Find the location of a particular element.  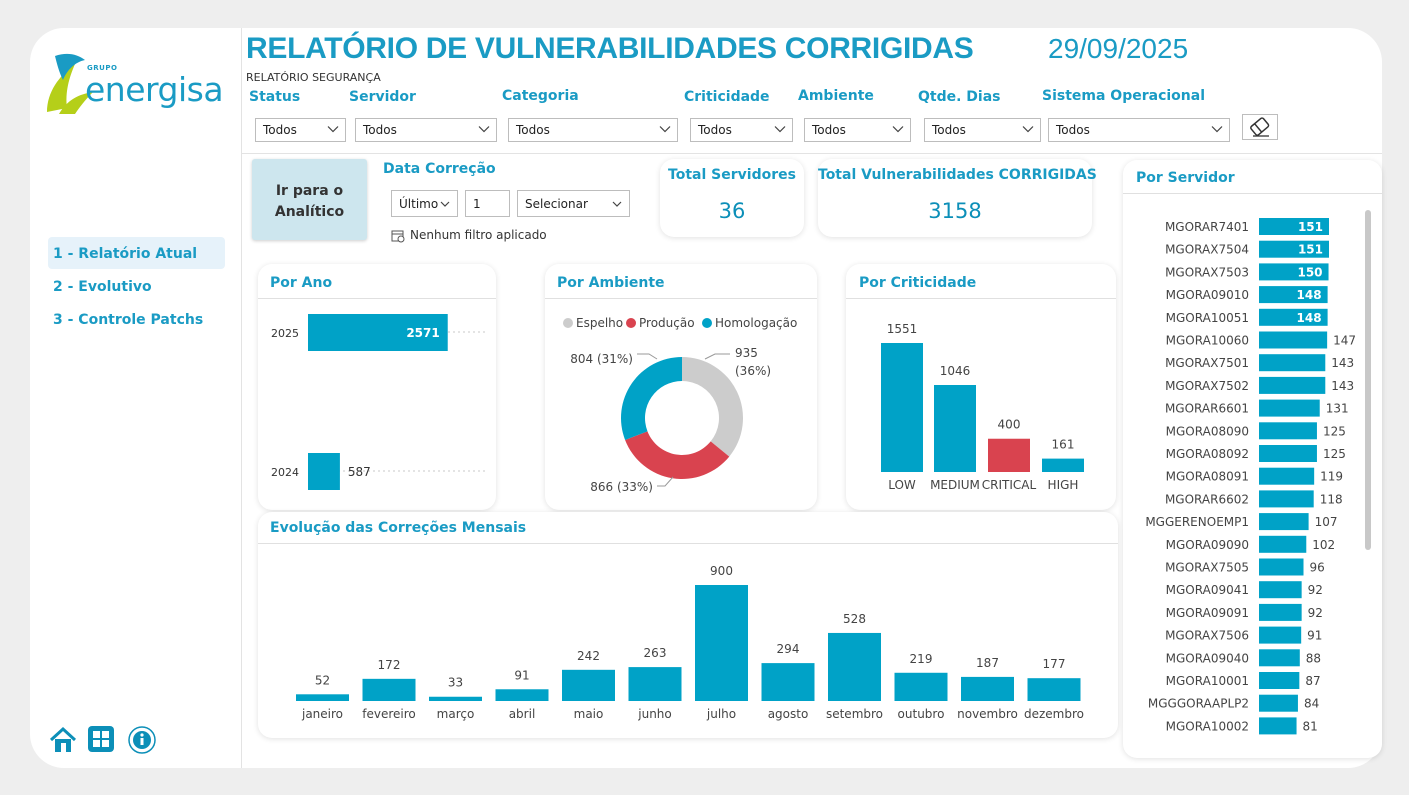

date-count-input: 1 is located at coordinates (487, 203).